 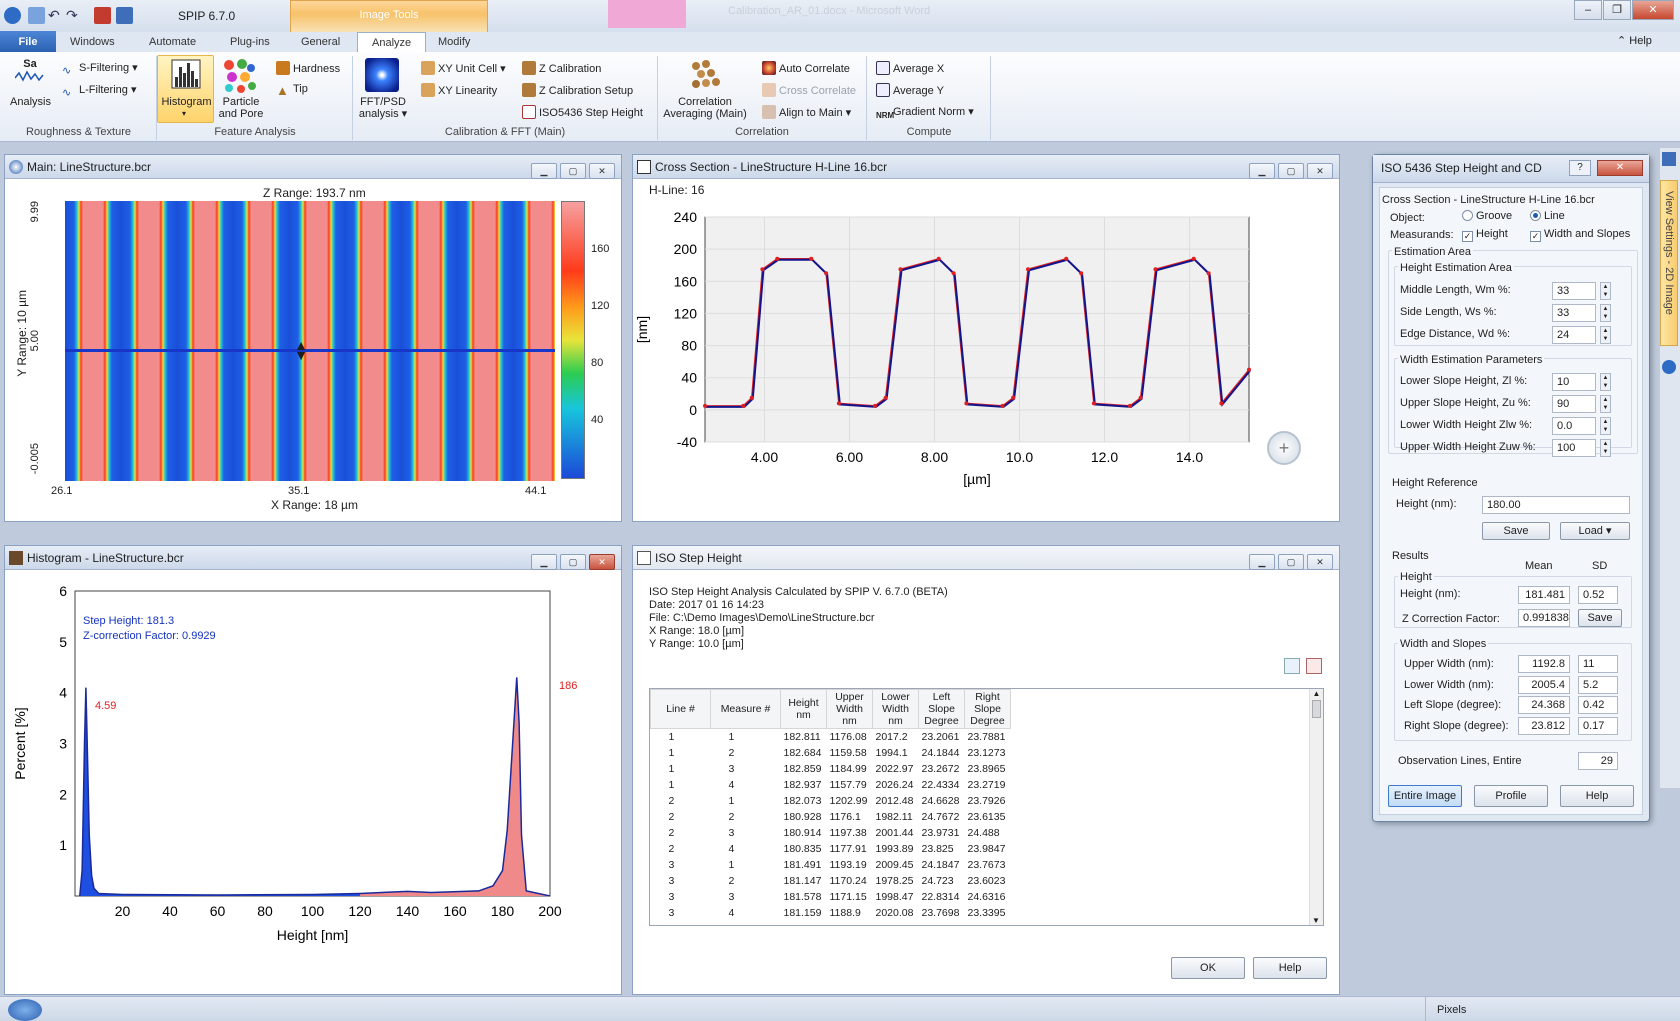 I want to click on column-header: Measure #, so click(x=745, y=709).